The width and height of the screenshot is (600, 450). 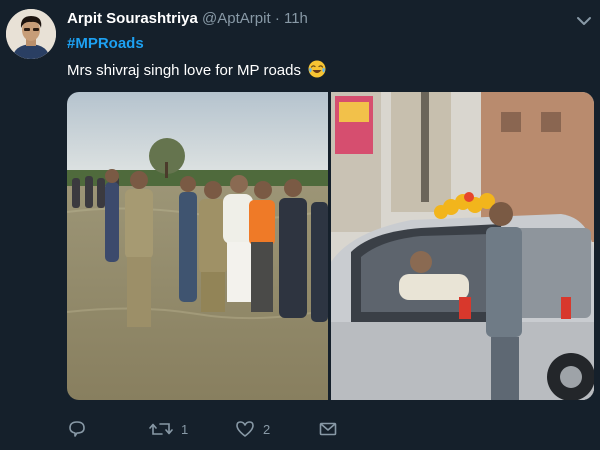 What do you see at coordinates (296, 18) in the screenshot?
I see `timestamp: 11h` at bounding box center [296, 18].